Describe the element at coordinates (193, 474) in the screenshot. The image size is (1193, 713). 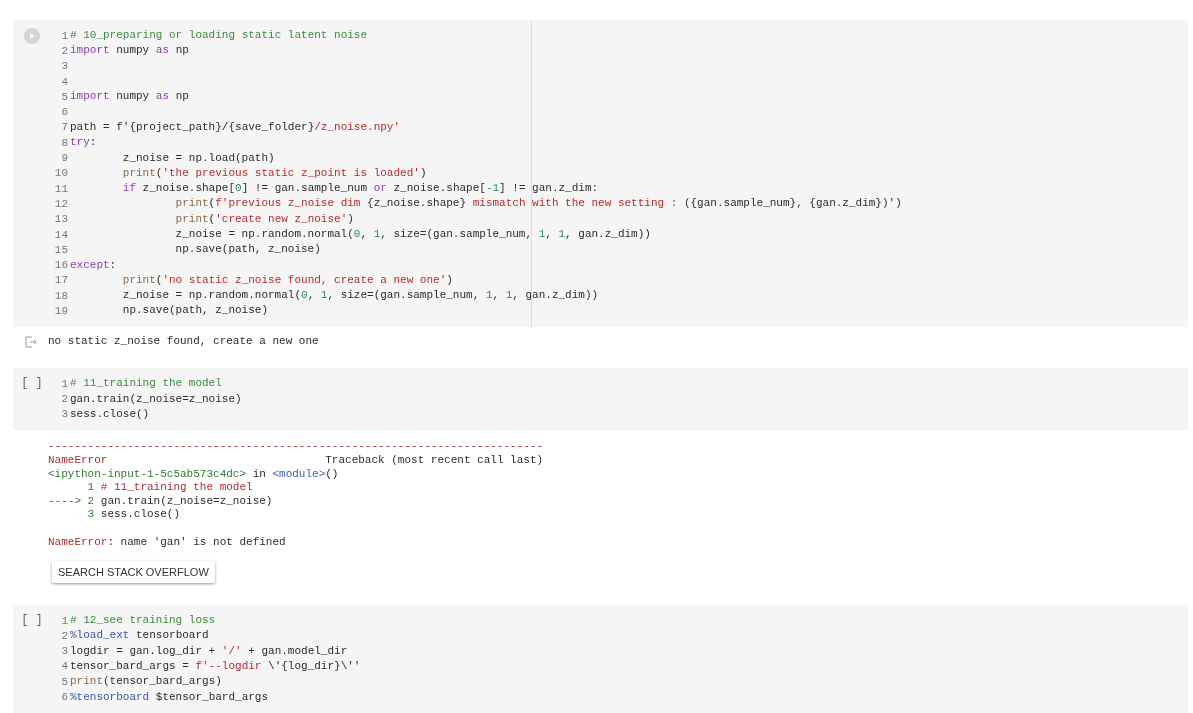
I see `traceback-line: <ipython-input-1-5c5ab573c4dc> in <module>()` at that location.